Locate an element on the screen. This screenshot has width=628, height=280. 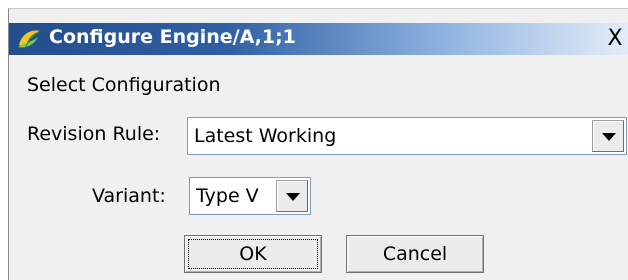
section-heading: Select Configuration is located at coordinates (124, 85).